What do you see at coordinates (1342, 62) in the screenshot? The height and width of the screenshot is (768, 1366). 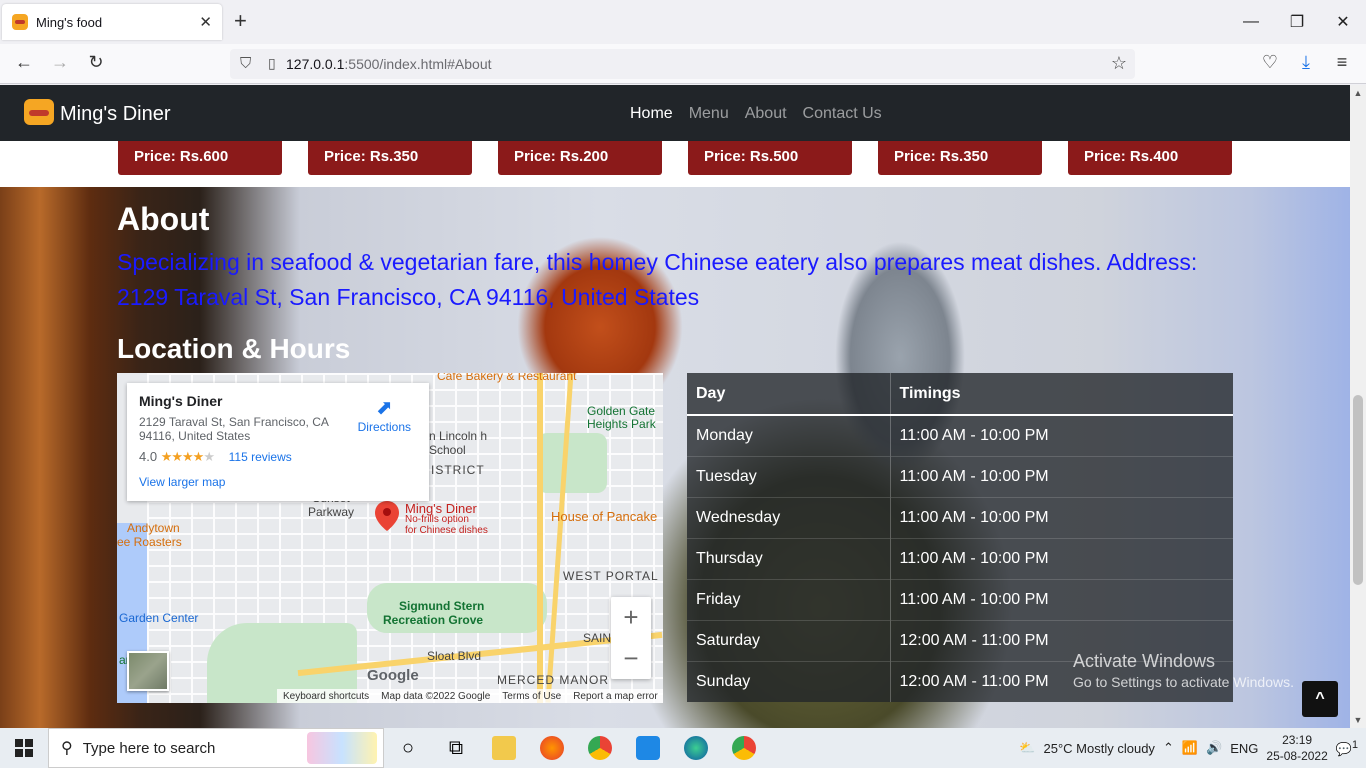 I see `app-menu-icon: ≡` at bounding box center [1342, 62].